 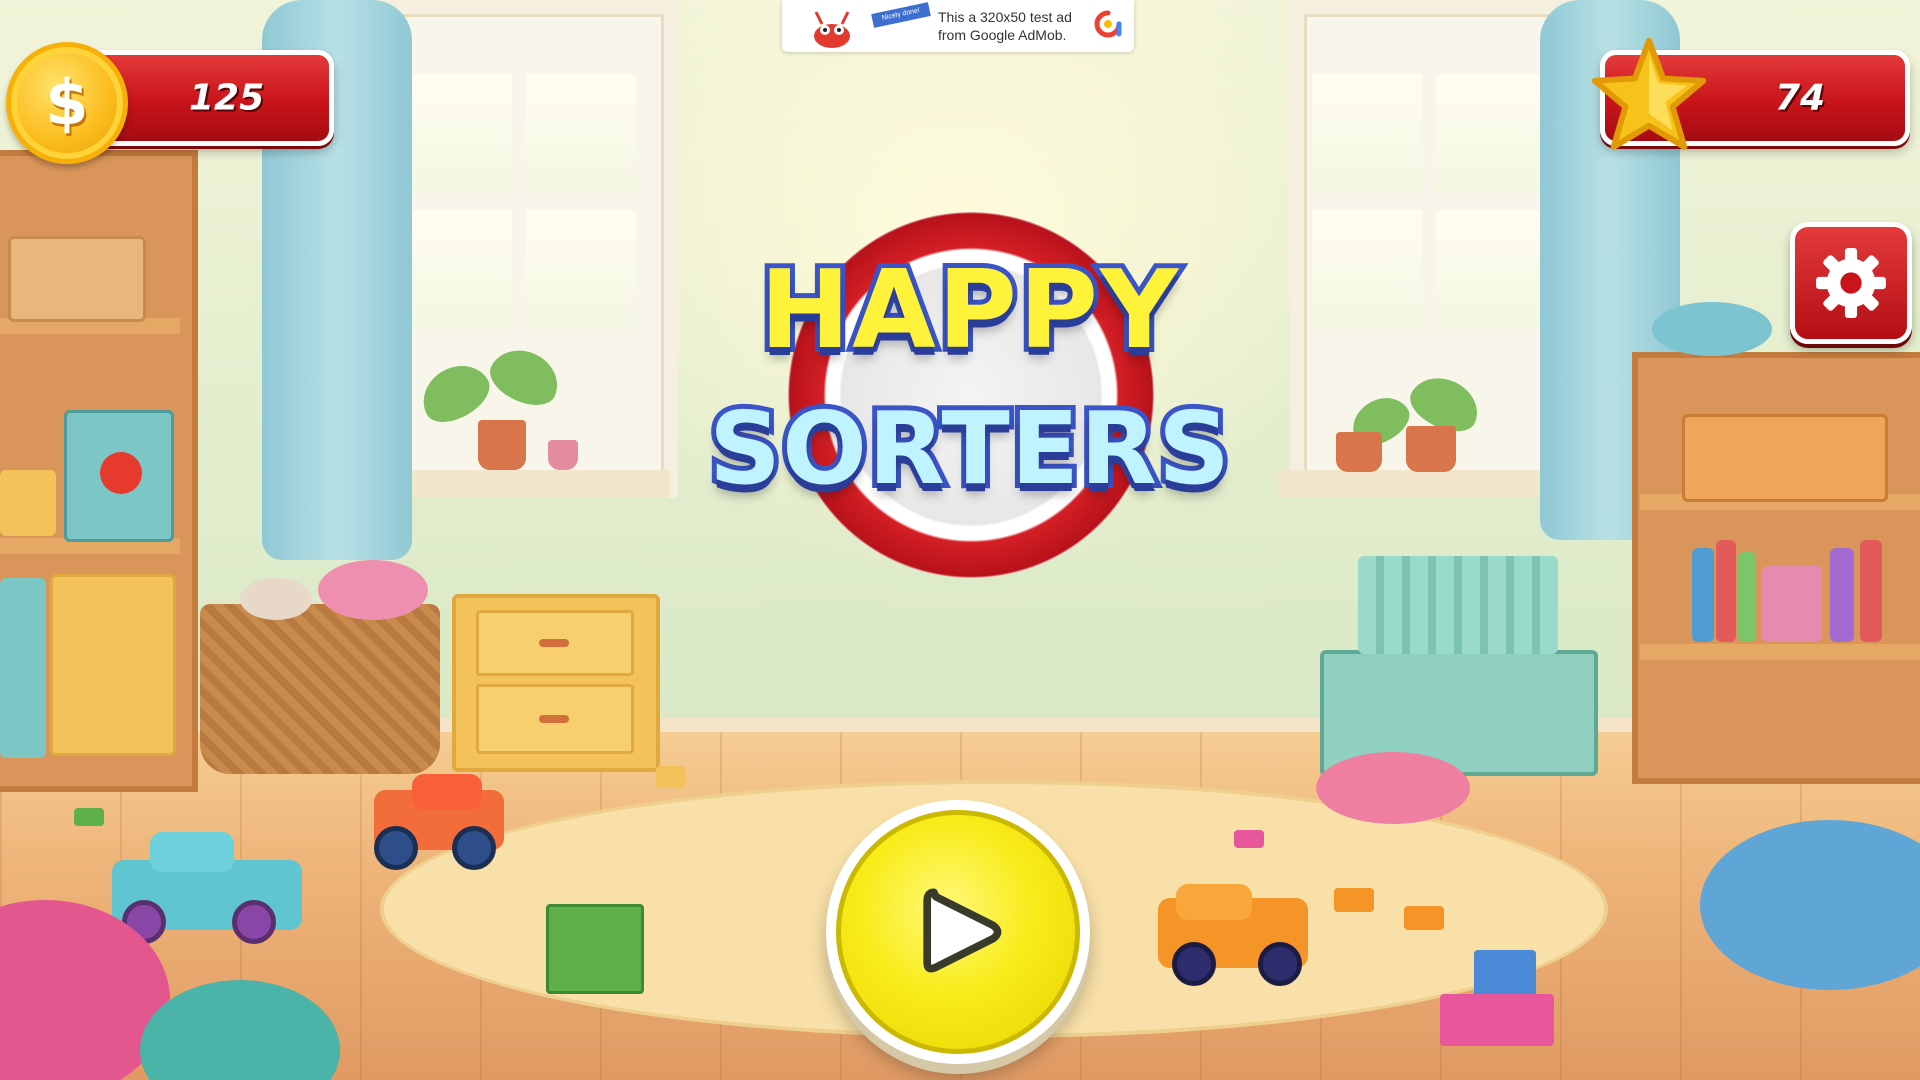 I want to click on dollar-coin-icon: $, so click(x=67, y=103).